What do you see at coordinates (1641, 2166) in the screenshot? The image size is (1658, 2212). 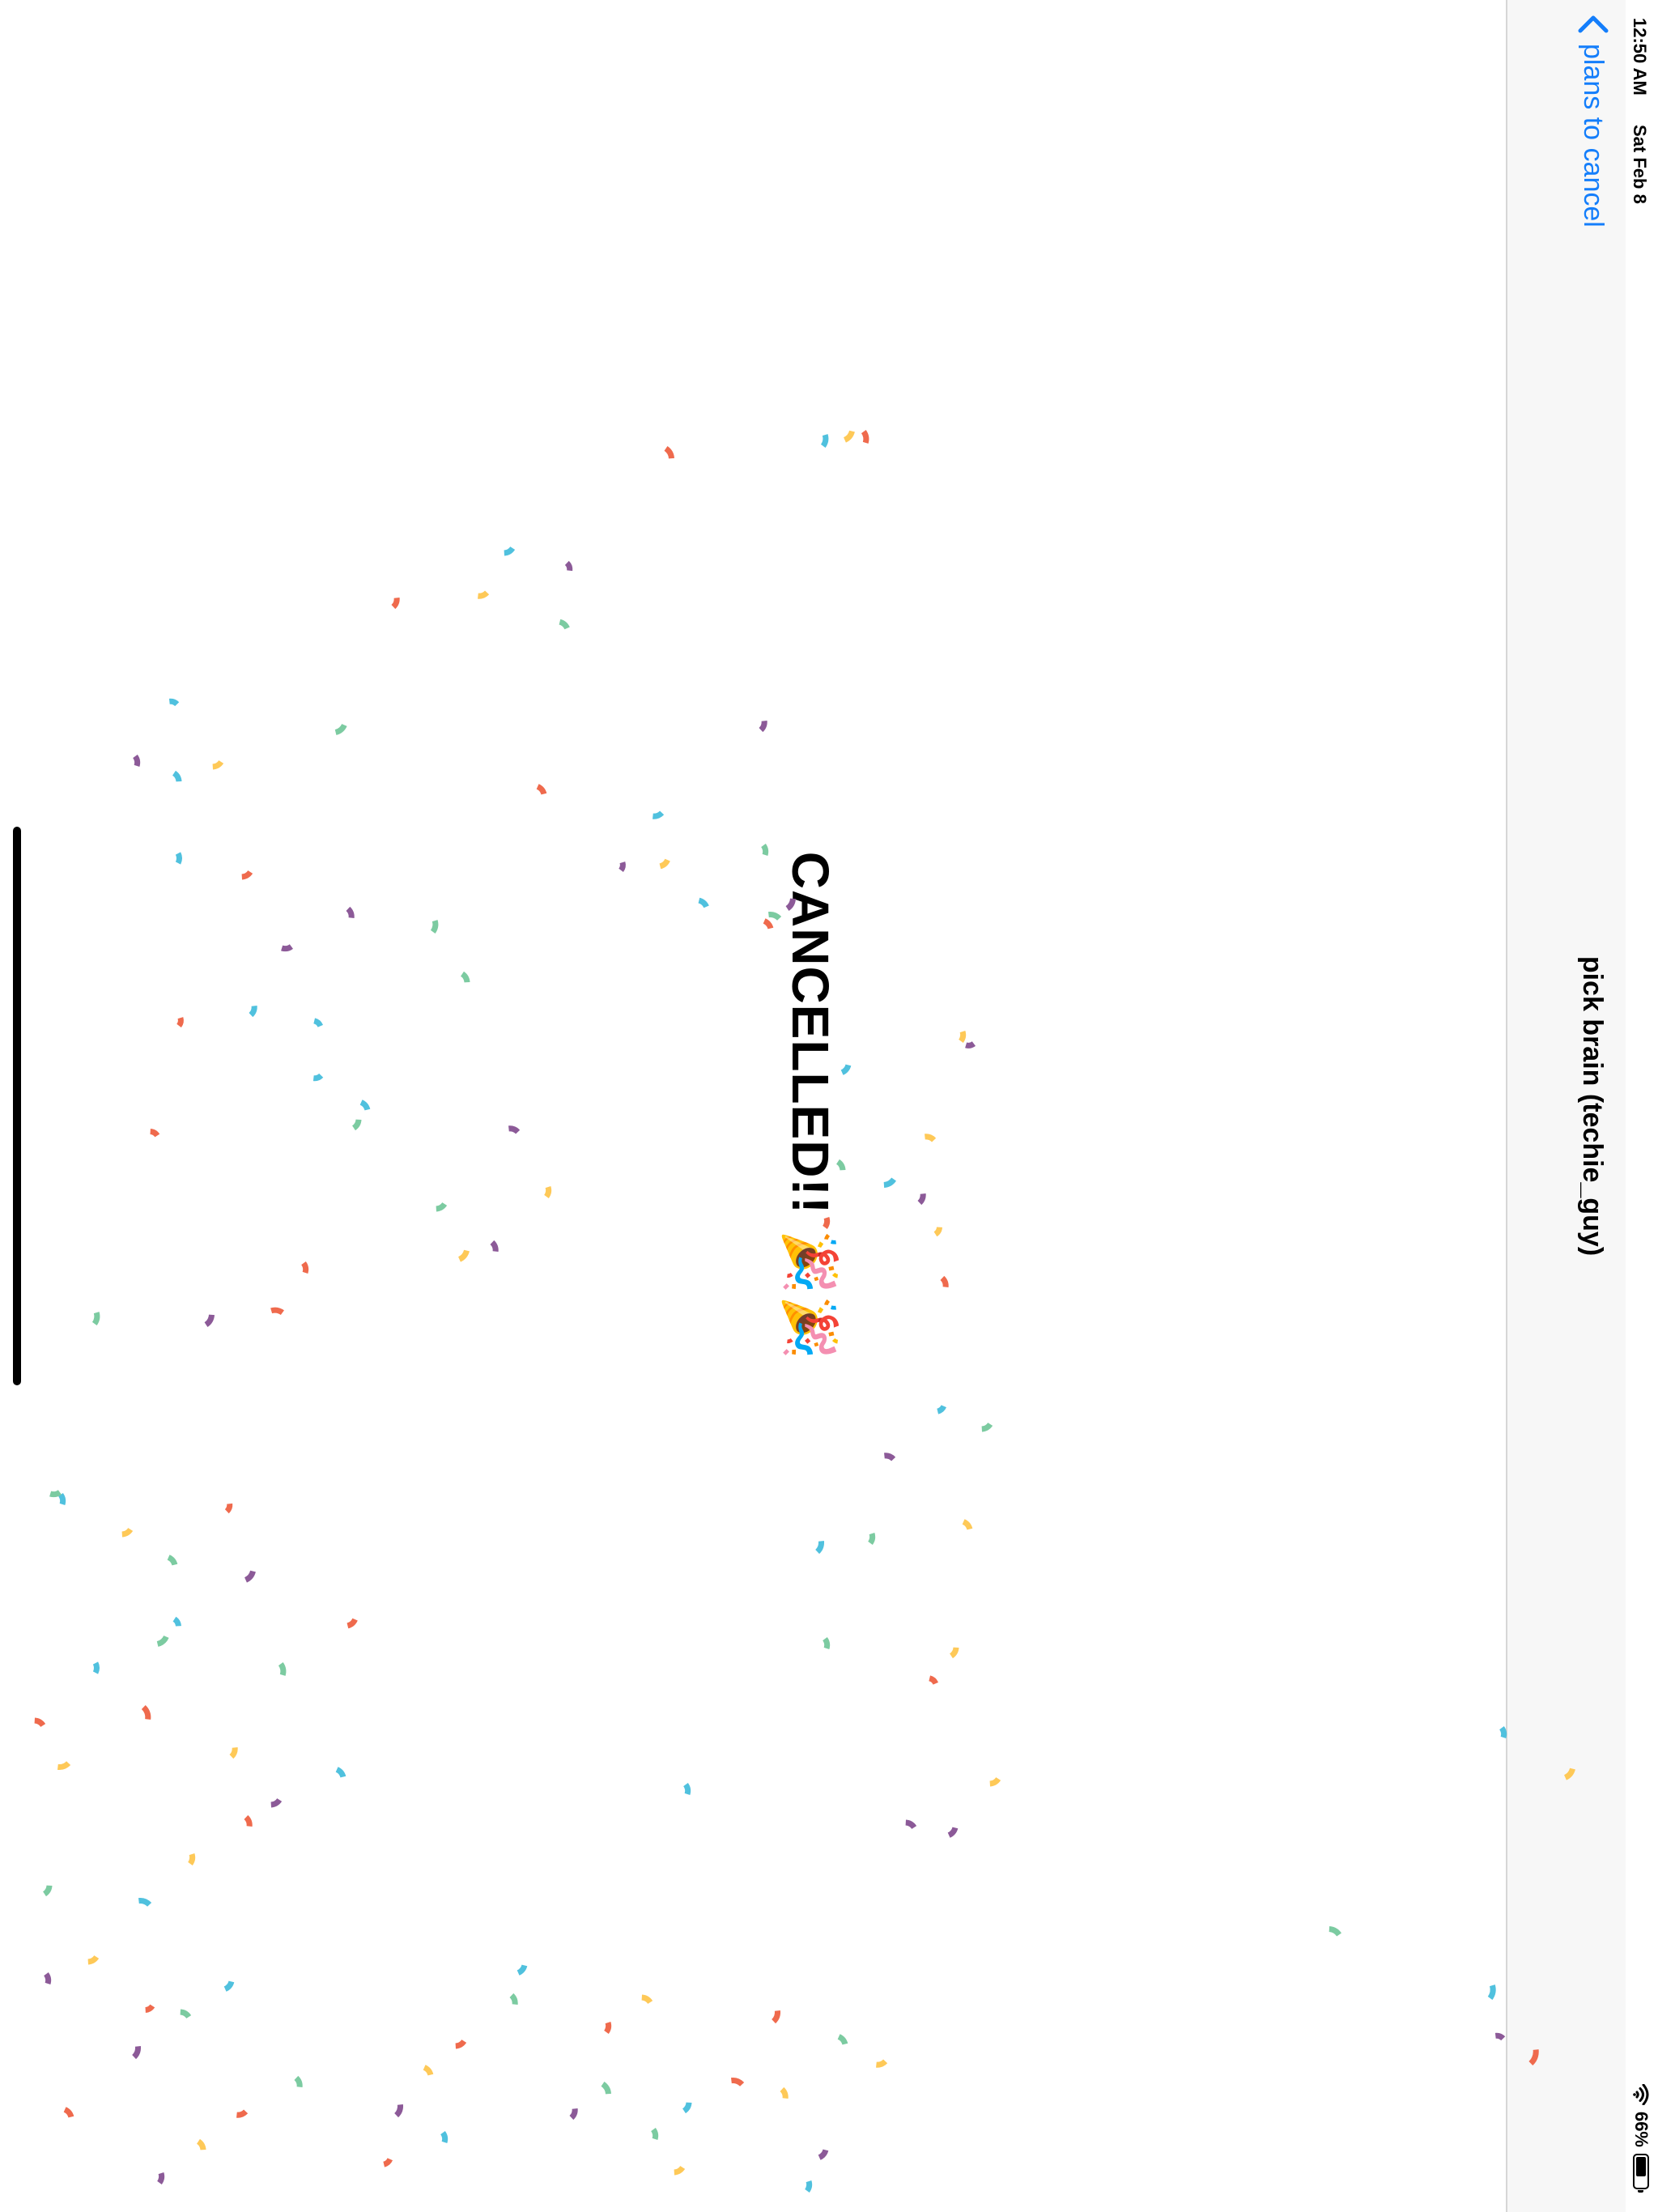 I see `battery-fill` at bounding box center [1641, 2166].